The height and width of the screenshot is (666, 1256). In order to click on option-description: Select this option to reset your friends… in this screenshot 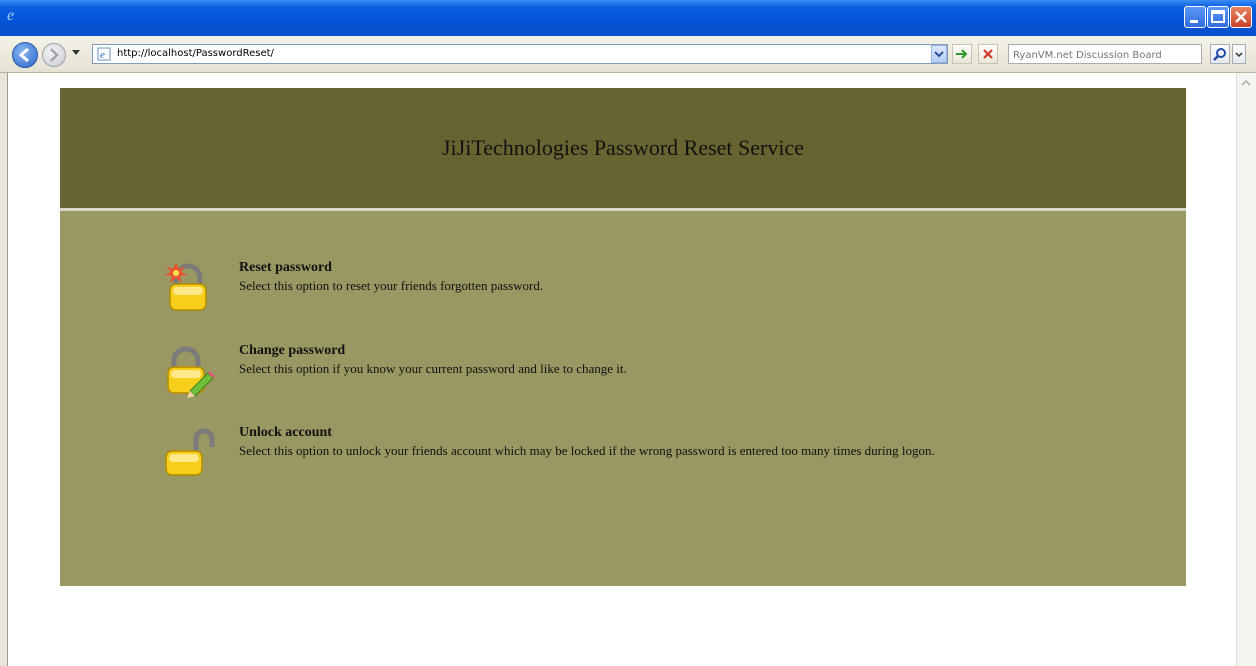, I will do `click(391, 285)`.